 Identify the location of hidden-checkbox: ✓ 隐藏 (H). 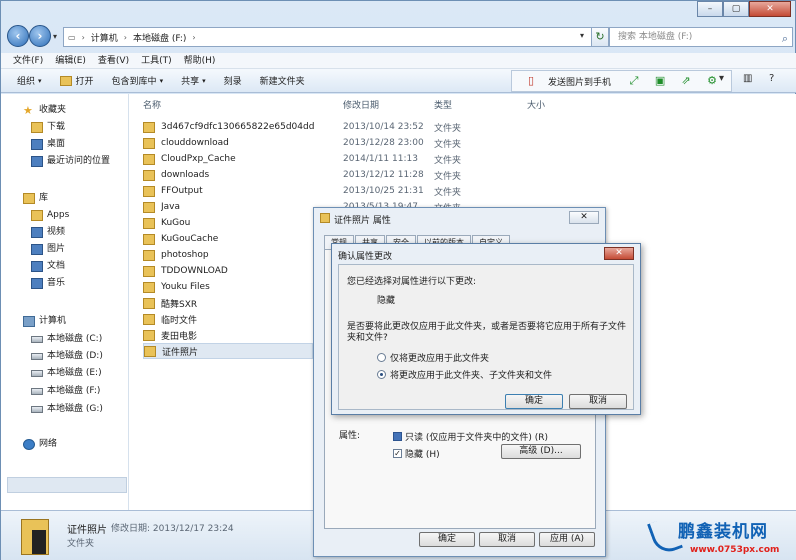
(416, 453).